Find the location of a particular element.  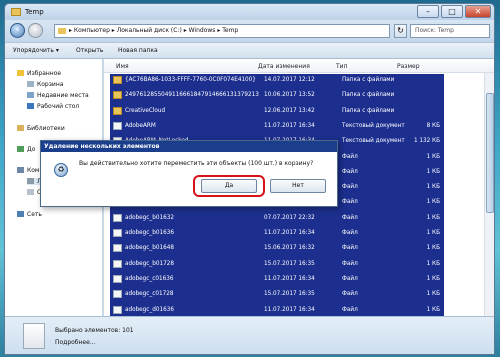

open-button: Открыть is located at coordinates (89, 50).